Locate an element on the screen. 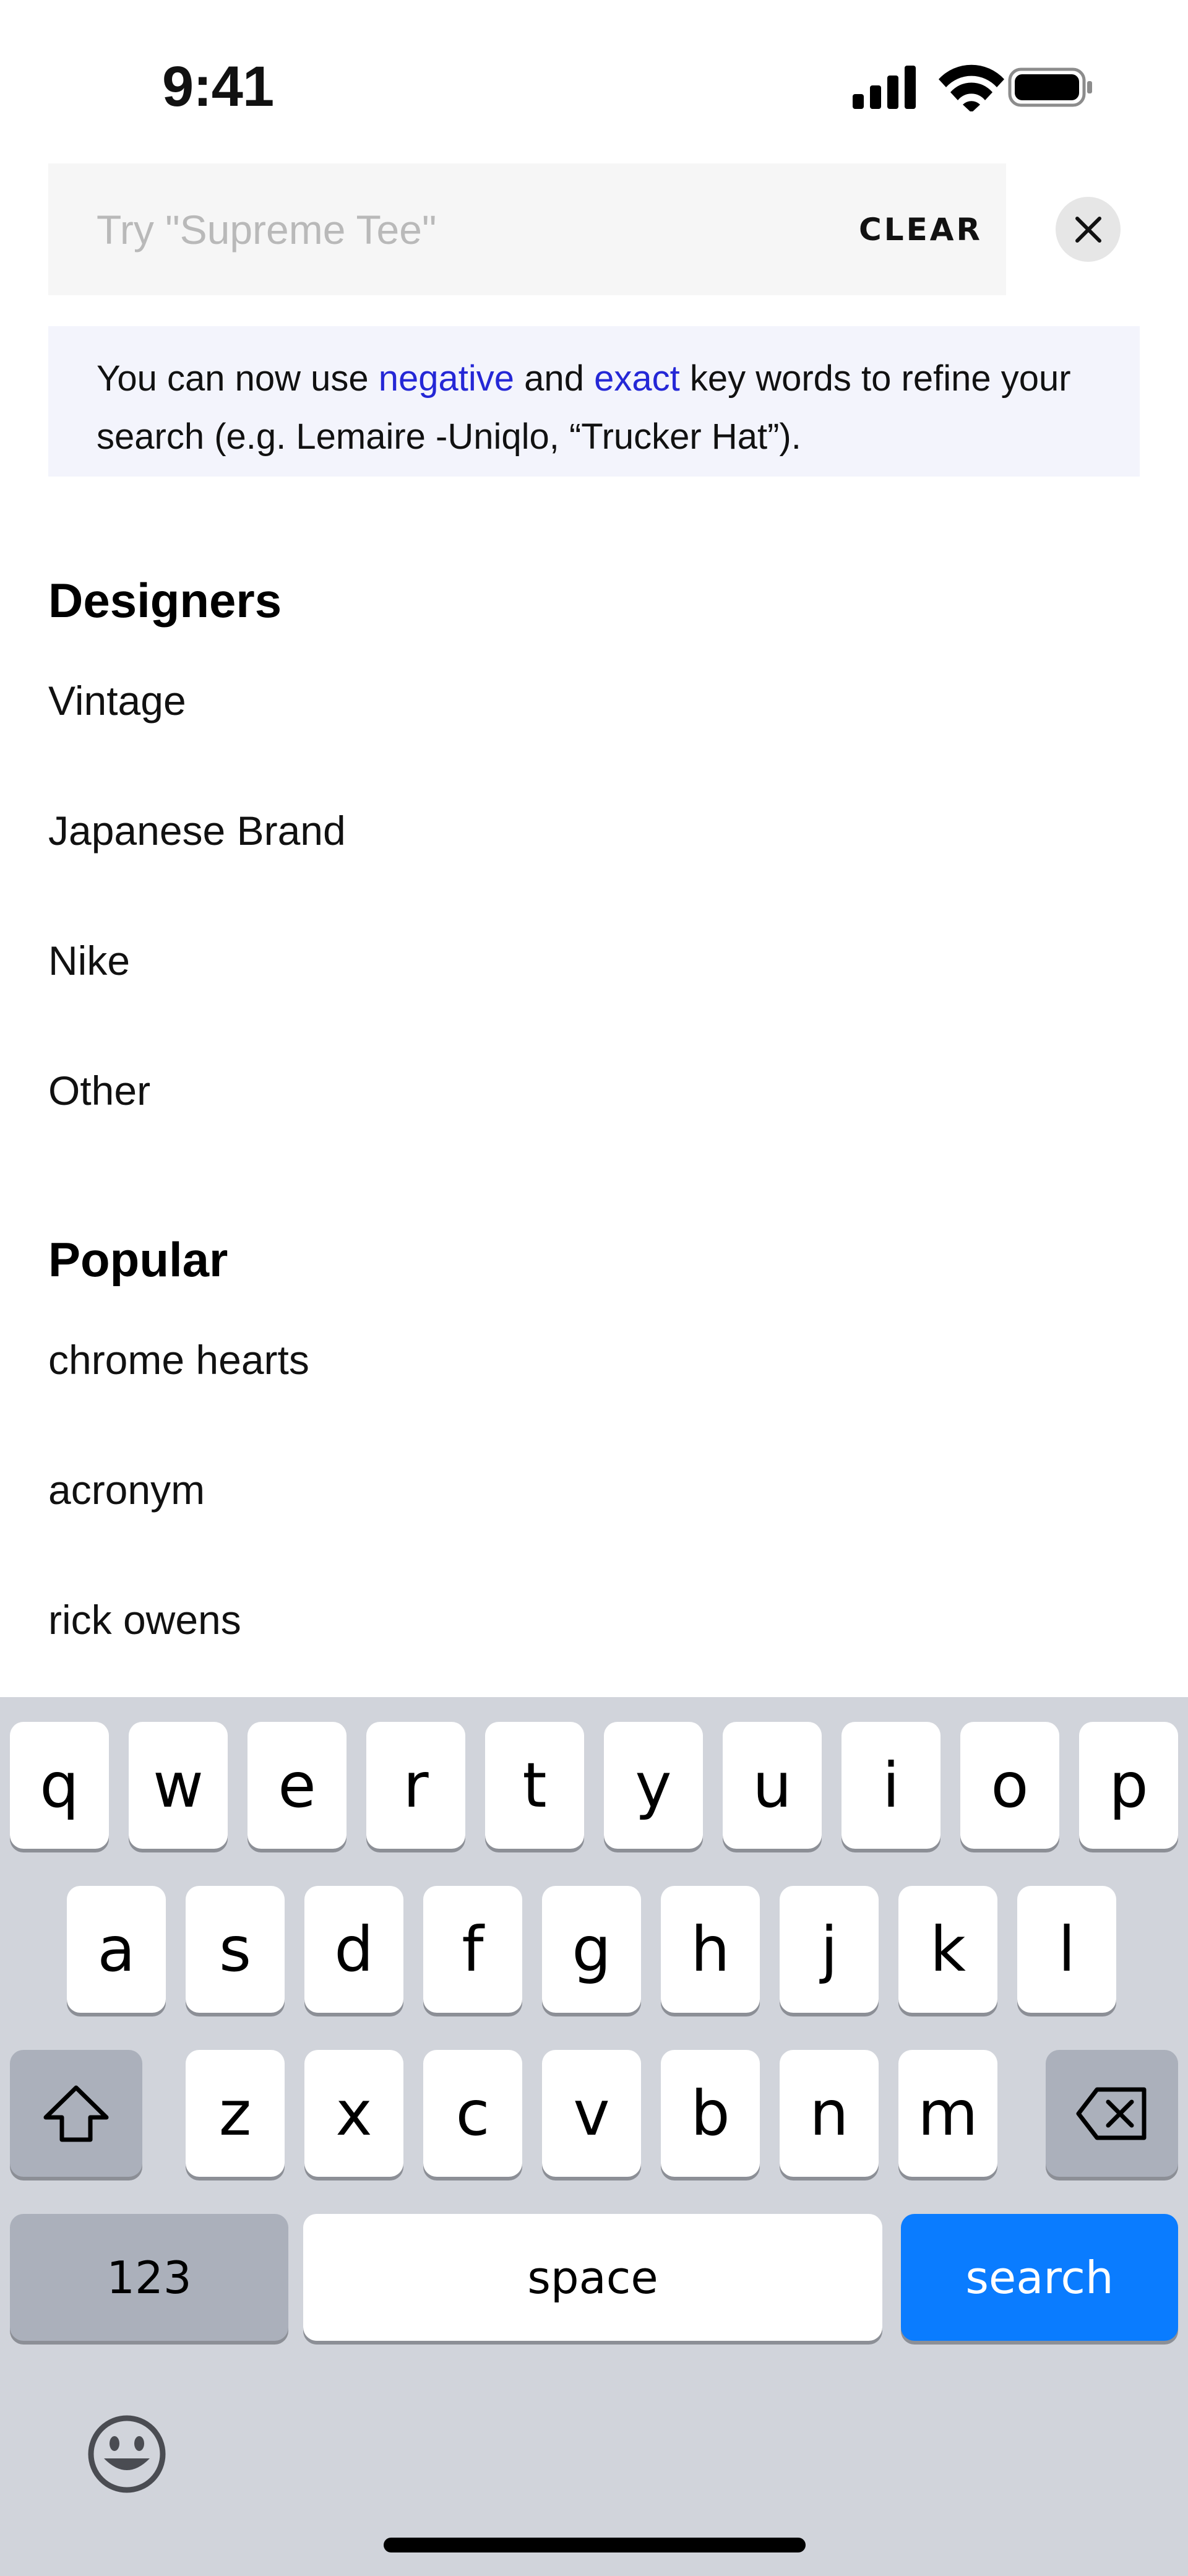  key-q: q is located at coordinates (60, 1785).